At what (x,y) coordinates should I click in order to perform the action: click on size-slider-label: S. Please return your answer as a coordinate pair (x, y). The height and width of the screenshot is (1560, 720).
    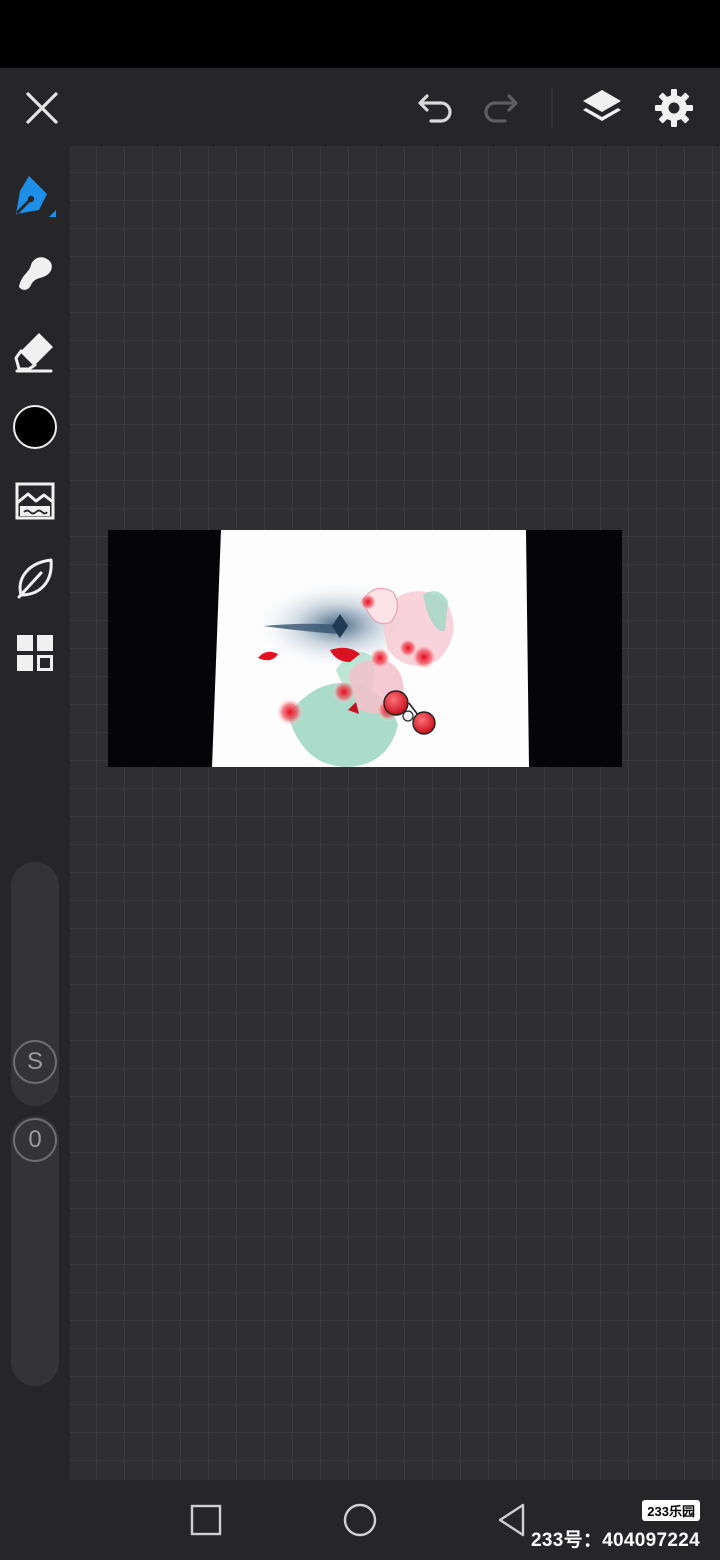
    Looking at the image, I should click on (34, 1061).